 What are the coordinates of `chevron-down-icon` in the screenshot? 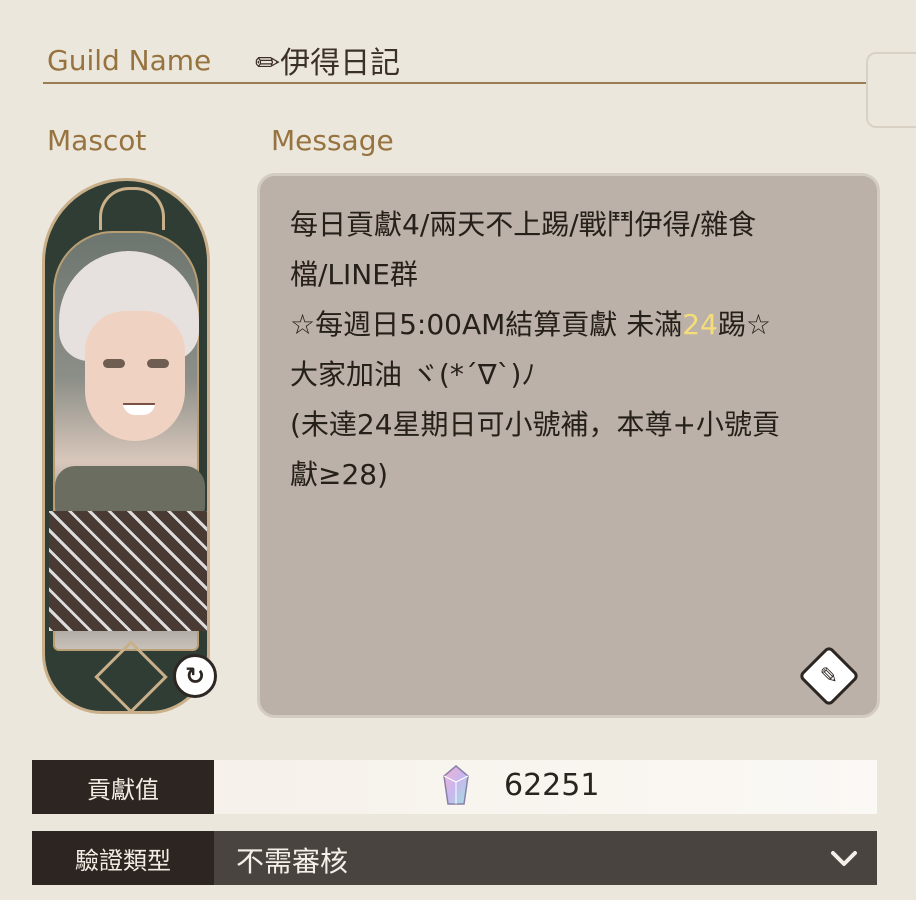 It's located at (844, 858).